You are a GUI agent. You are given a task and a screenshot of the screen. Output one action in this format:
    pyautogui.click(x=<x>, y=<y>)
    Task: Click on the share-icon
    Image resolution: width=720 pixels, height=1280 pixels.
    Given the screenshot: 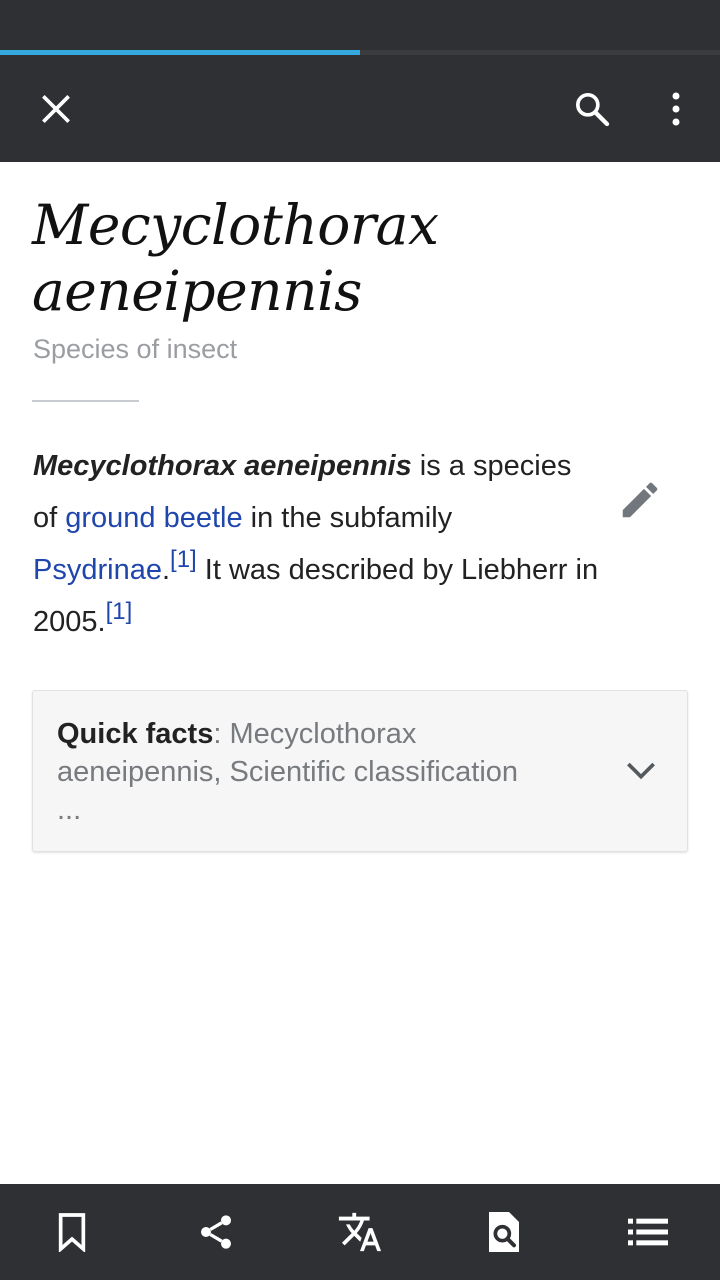 What is the action you would take?
    pyautogui.click(x=216, y=1232)
    